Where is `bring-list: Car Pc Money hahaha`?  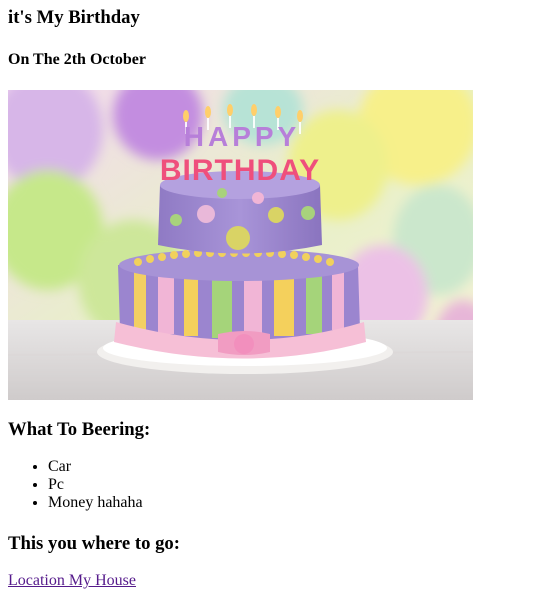
bring-list: Car Pc Money hahaha is located at coordinates (75, 485).